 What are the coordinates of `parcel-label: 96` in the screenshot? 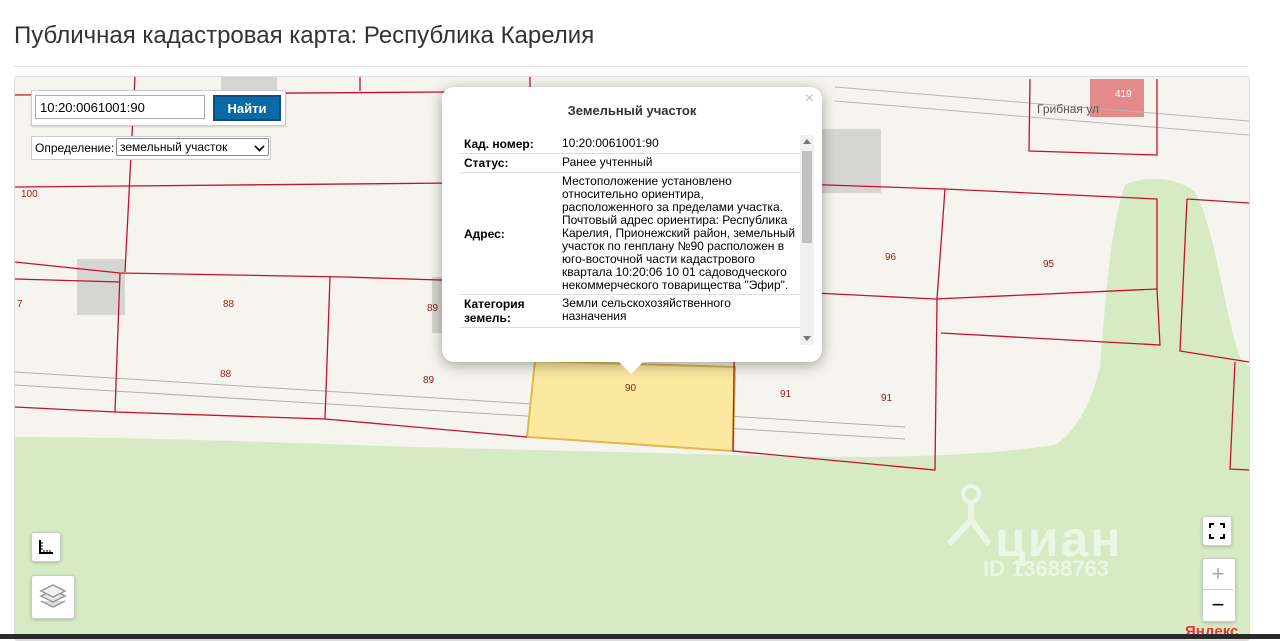 It's located at (891, 257).